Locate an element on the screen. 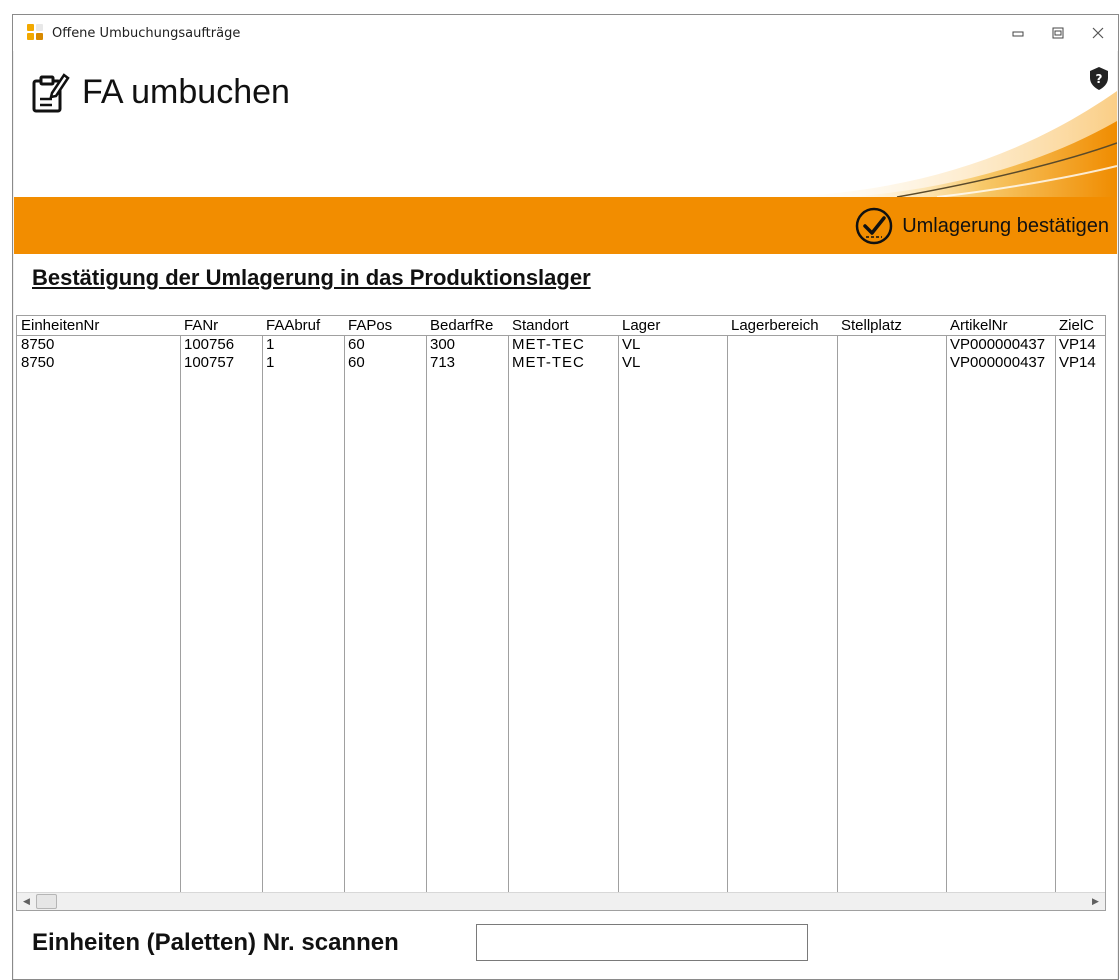  column-header-fapos: FAPos is located at coordinates (385, 326).